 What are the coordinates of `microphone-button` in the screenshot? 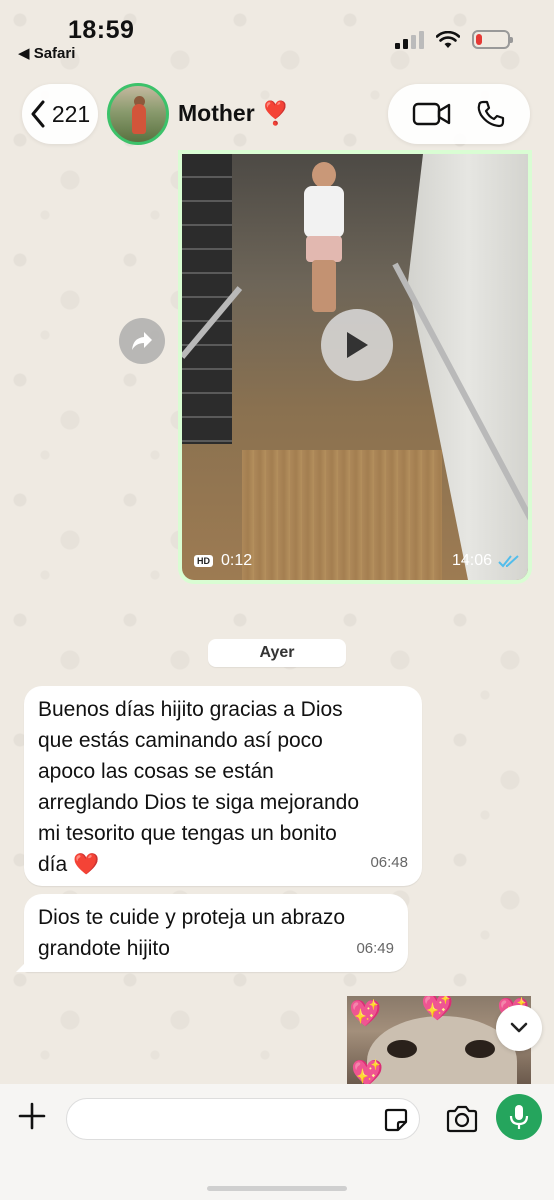 It's located at (519, 1117).